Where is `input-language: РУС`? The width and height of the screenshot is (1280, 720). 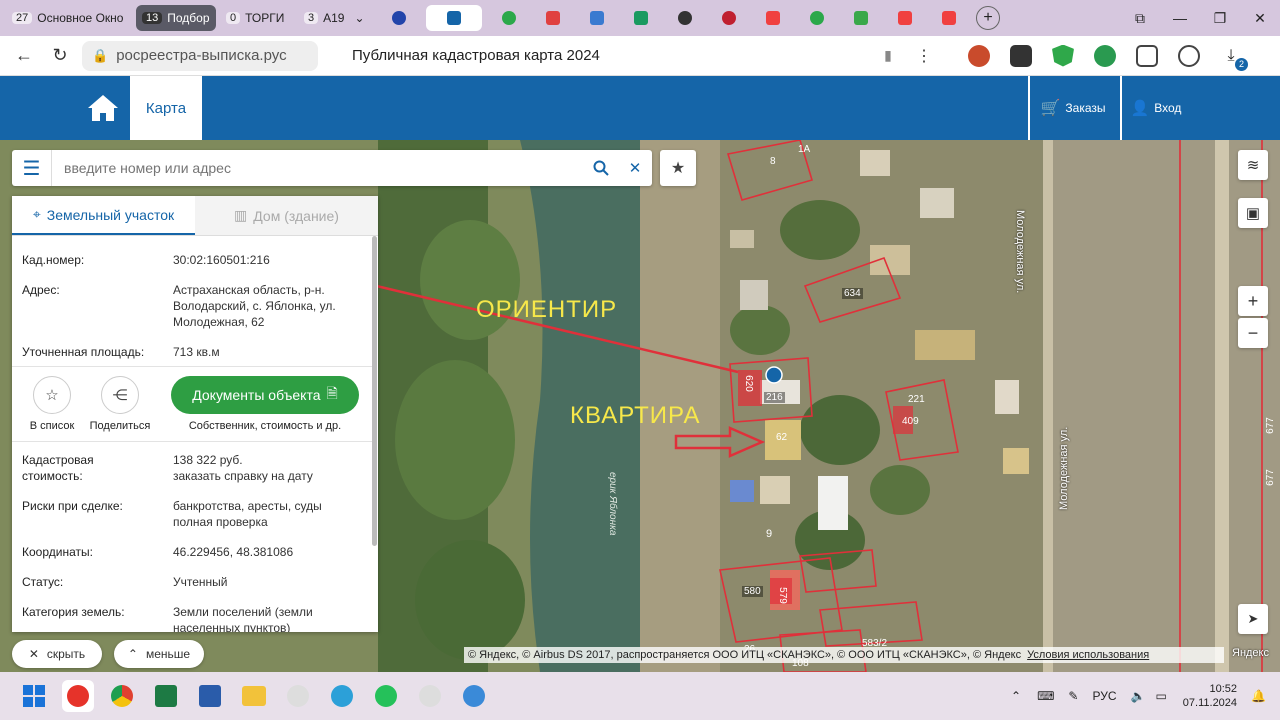 input-language: РУС is located at coordinates (1104, 696).